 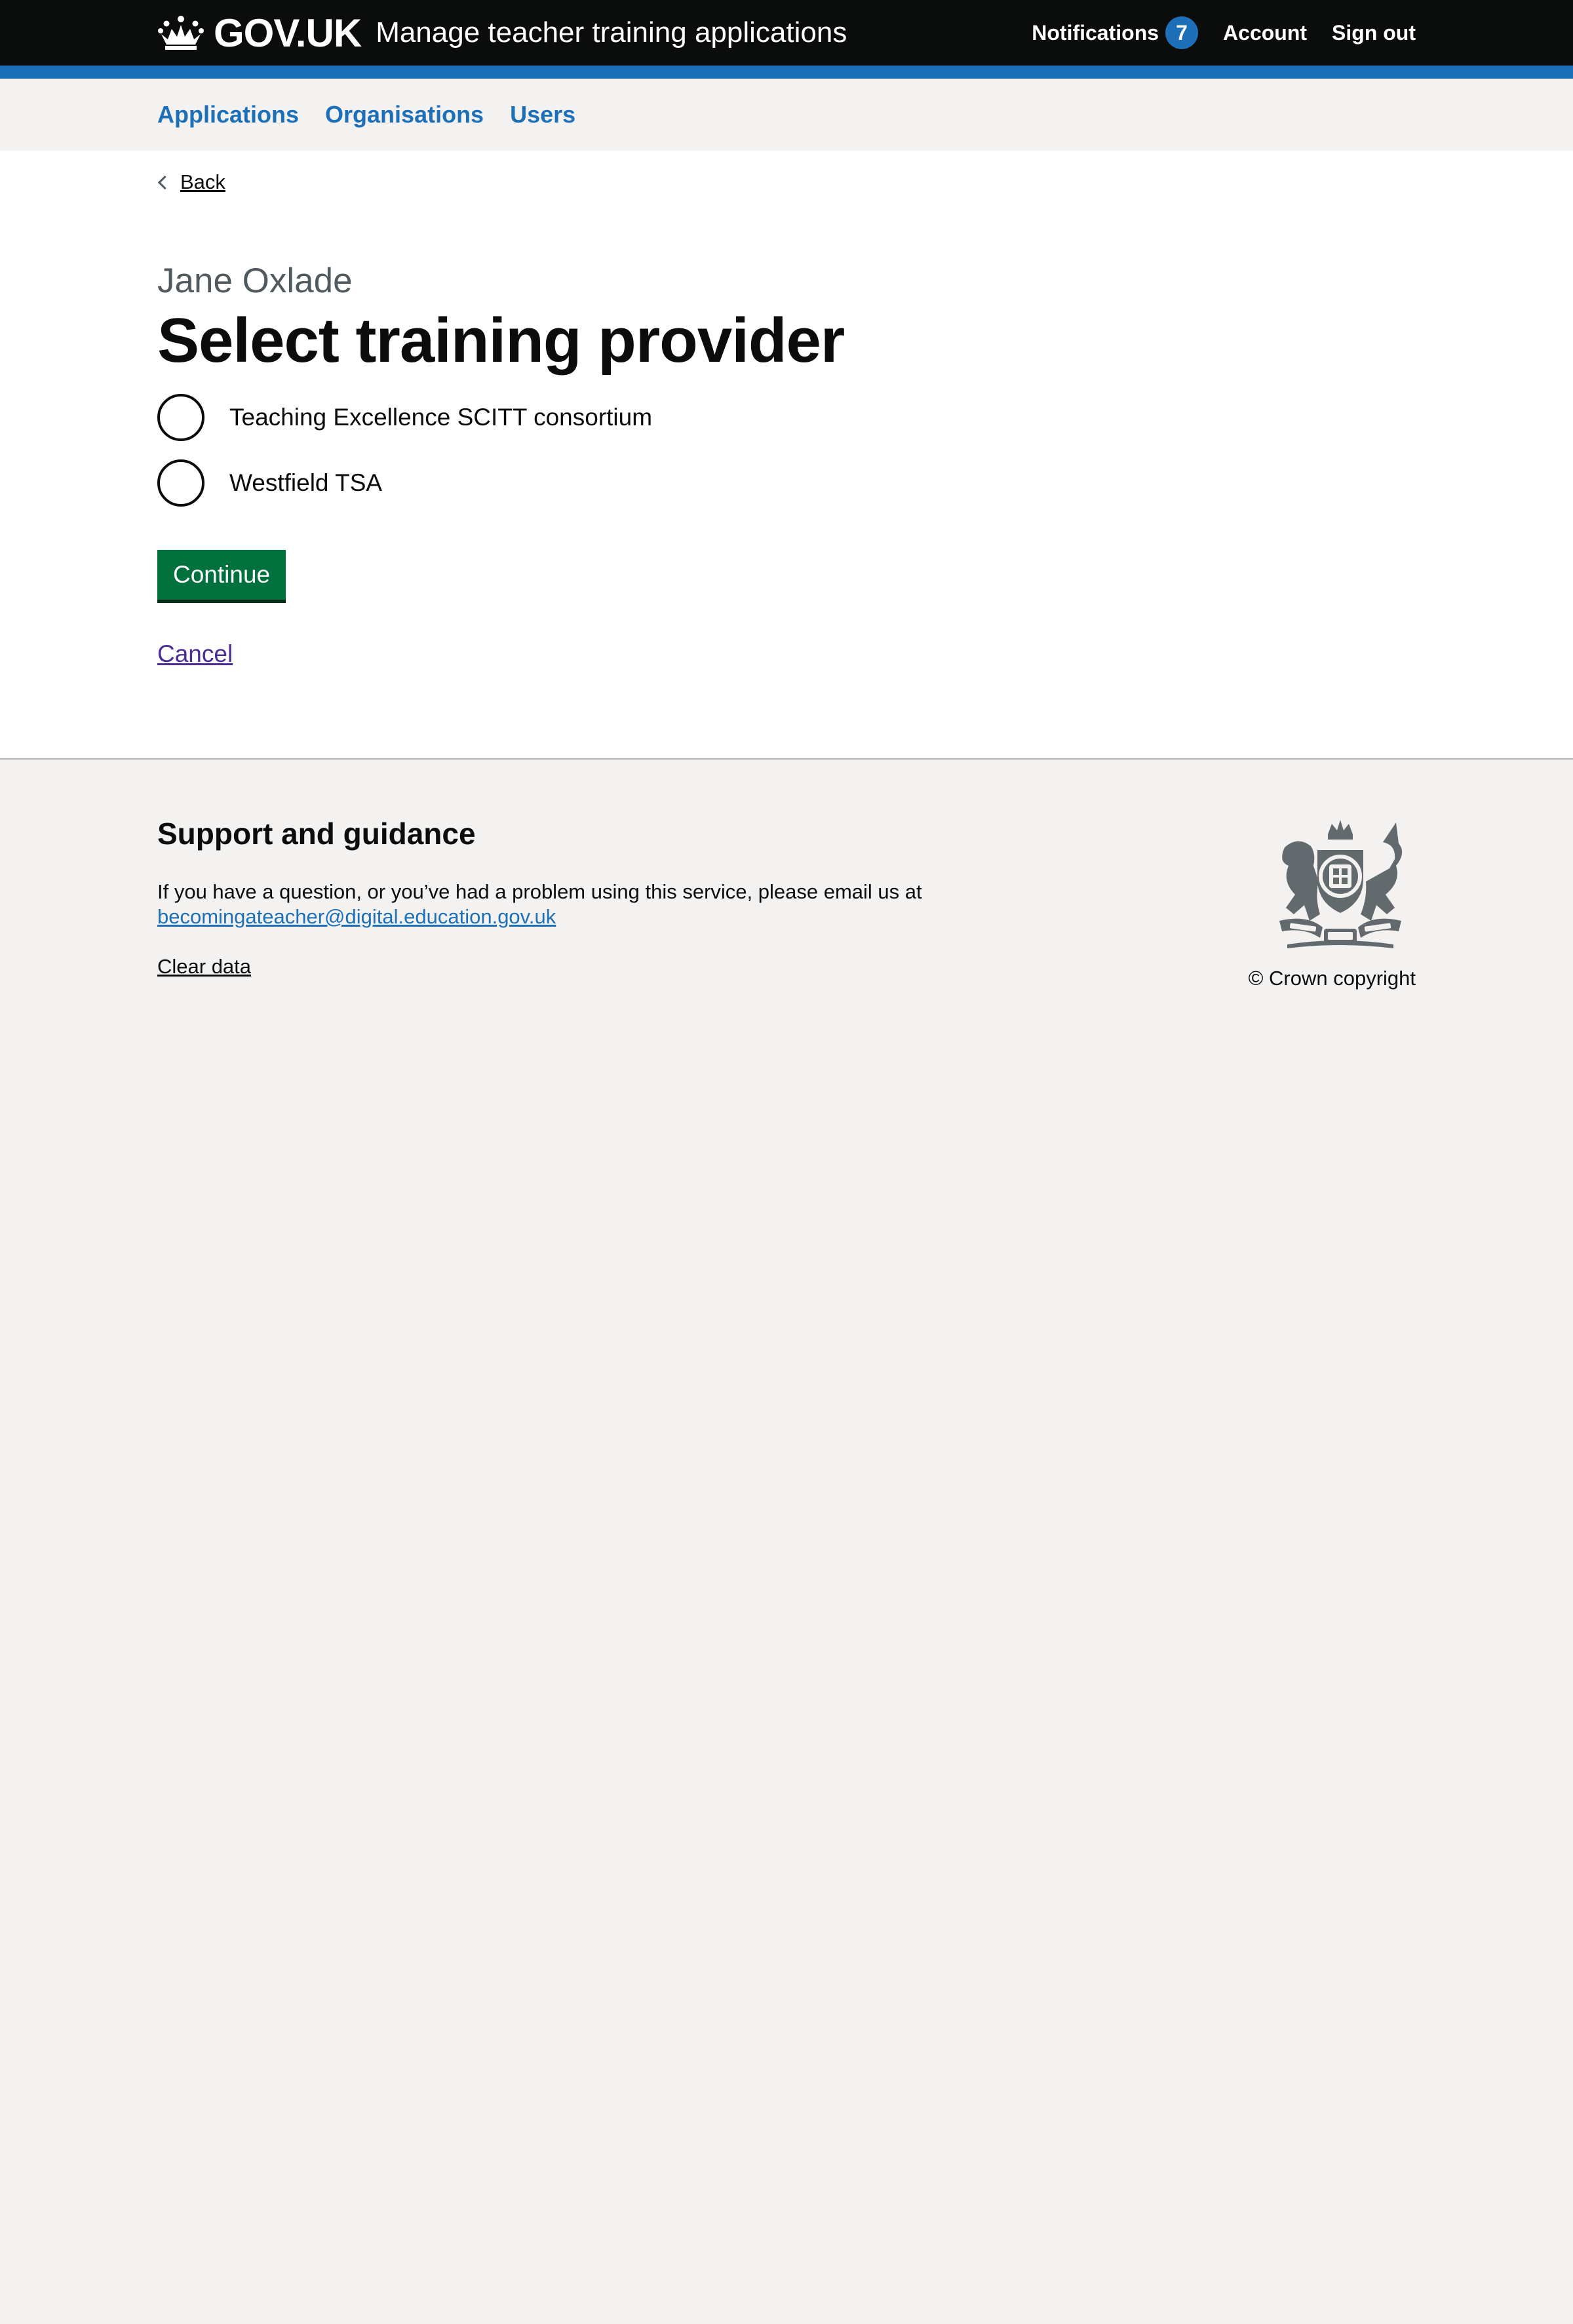 I want to click on service-name: Manage teacher training applications, so click(x=611, y=32).